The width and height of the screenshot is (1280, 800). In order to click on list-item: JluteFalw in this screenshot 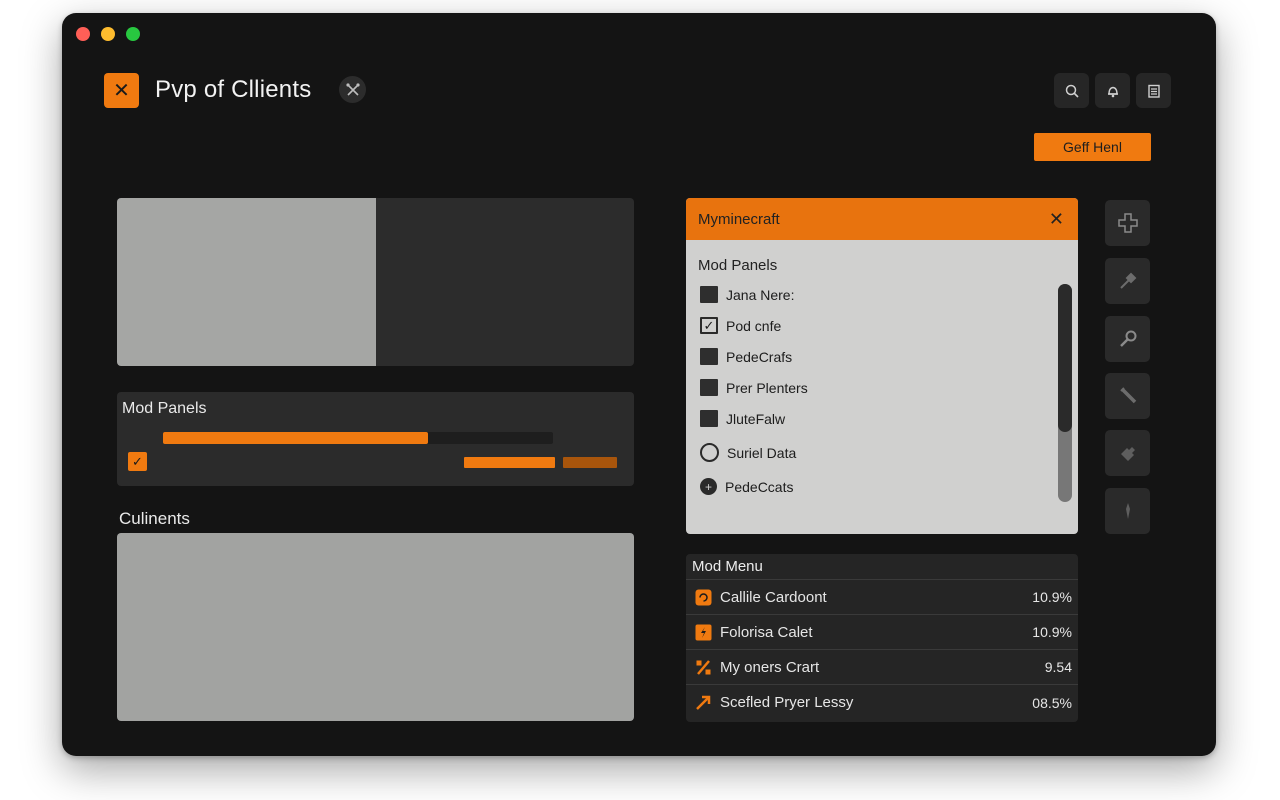, I will do `click(742, 418)`.